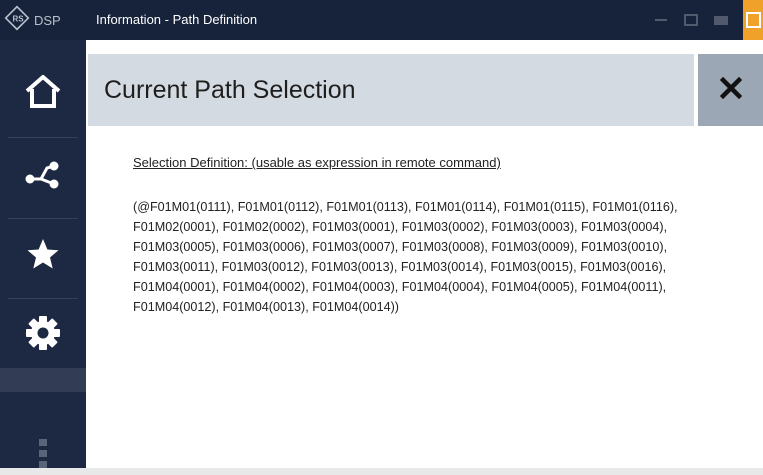  Describe the element at coordinates (381, 20) in the screenshot. I see `title-bar: RS DSP Information - Path Definition` at that location.